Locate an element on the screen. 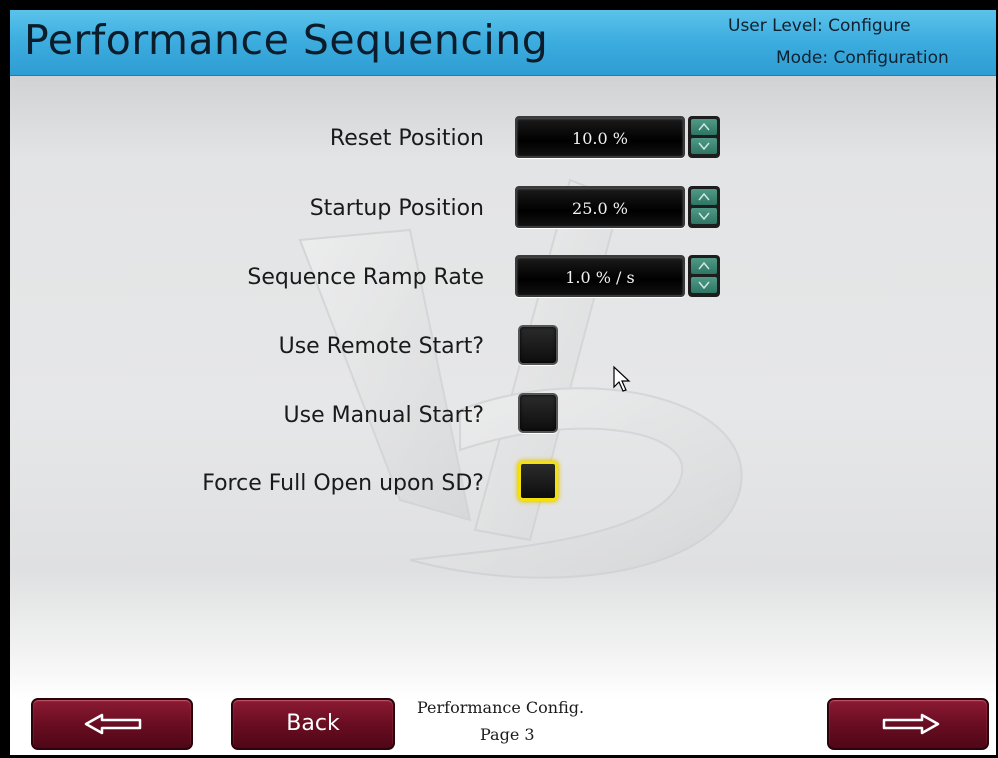 This screenshot has height=758, width=998. sequence-ramp-rate-value: 1.0 % / s is located at coordinates (600, 277).